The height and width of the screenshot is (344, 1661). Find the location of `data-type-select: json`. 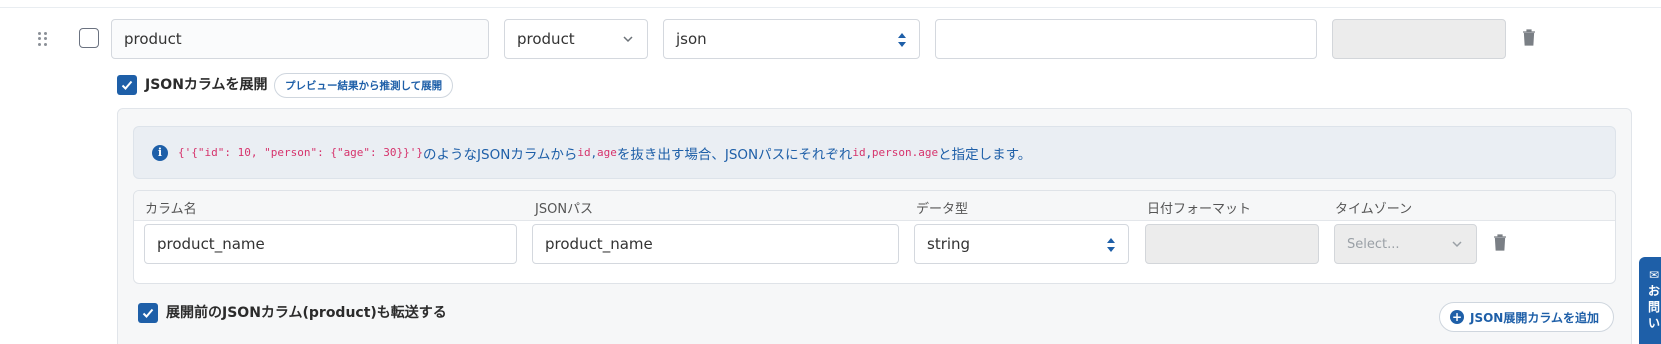

data-type-select: json is located at coordinates (791, 39).